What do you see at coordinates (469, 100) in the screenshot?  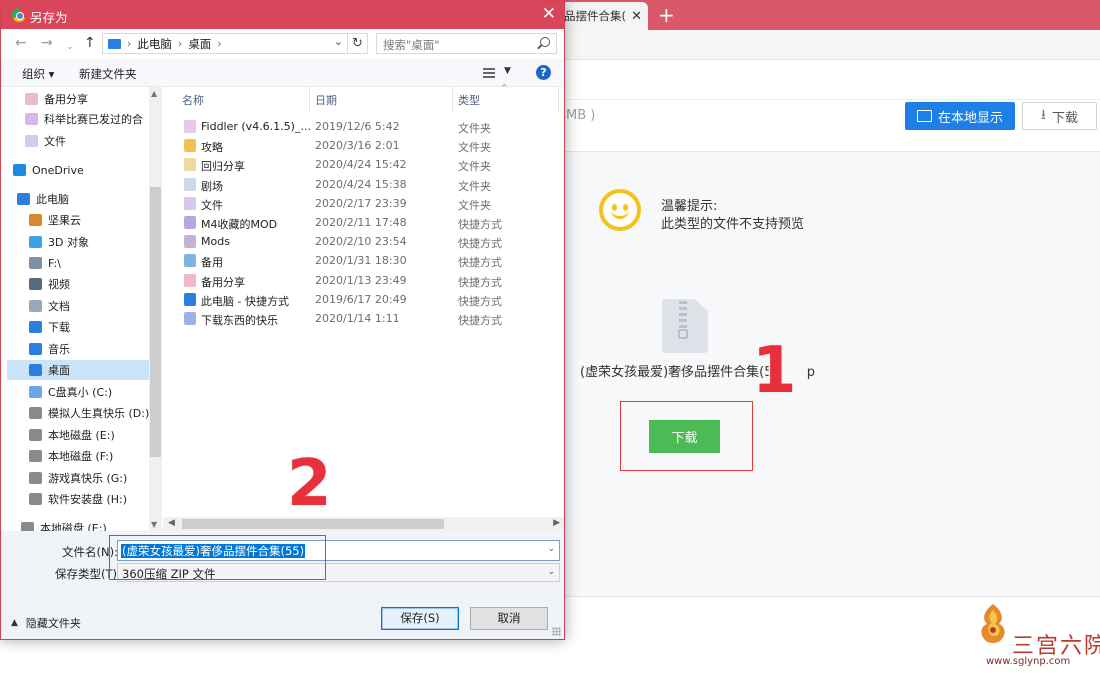 I see `column-header-type: 类型` at bounding box center [469, 100].